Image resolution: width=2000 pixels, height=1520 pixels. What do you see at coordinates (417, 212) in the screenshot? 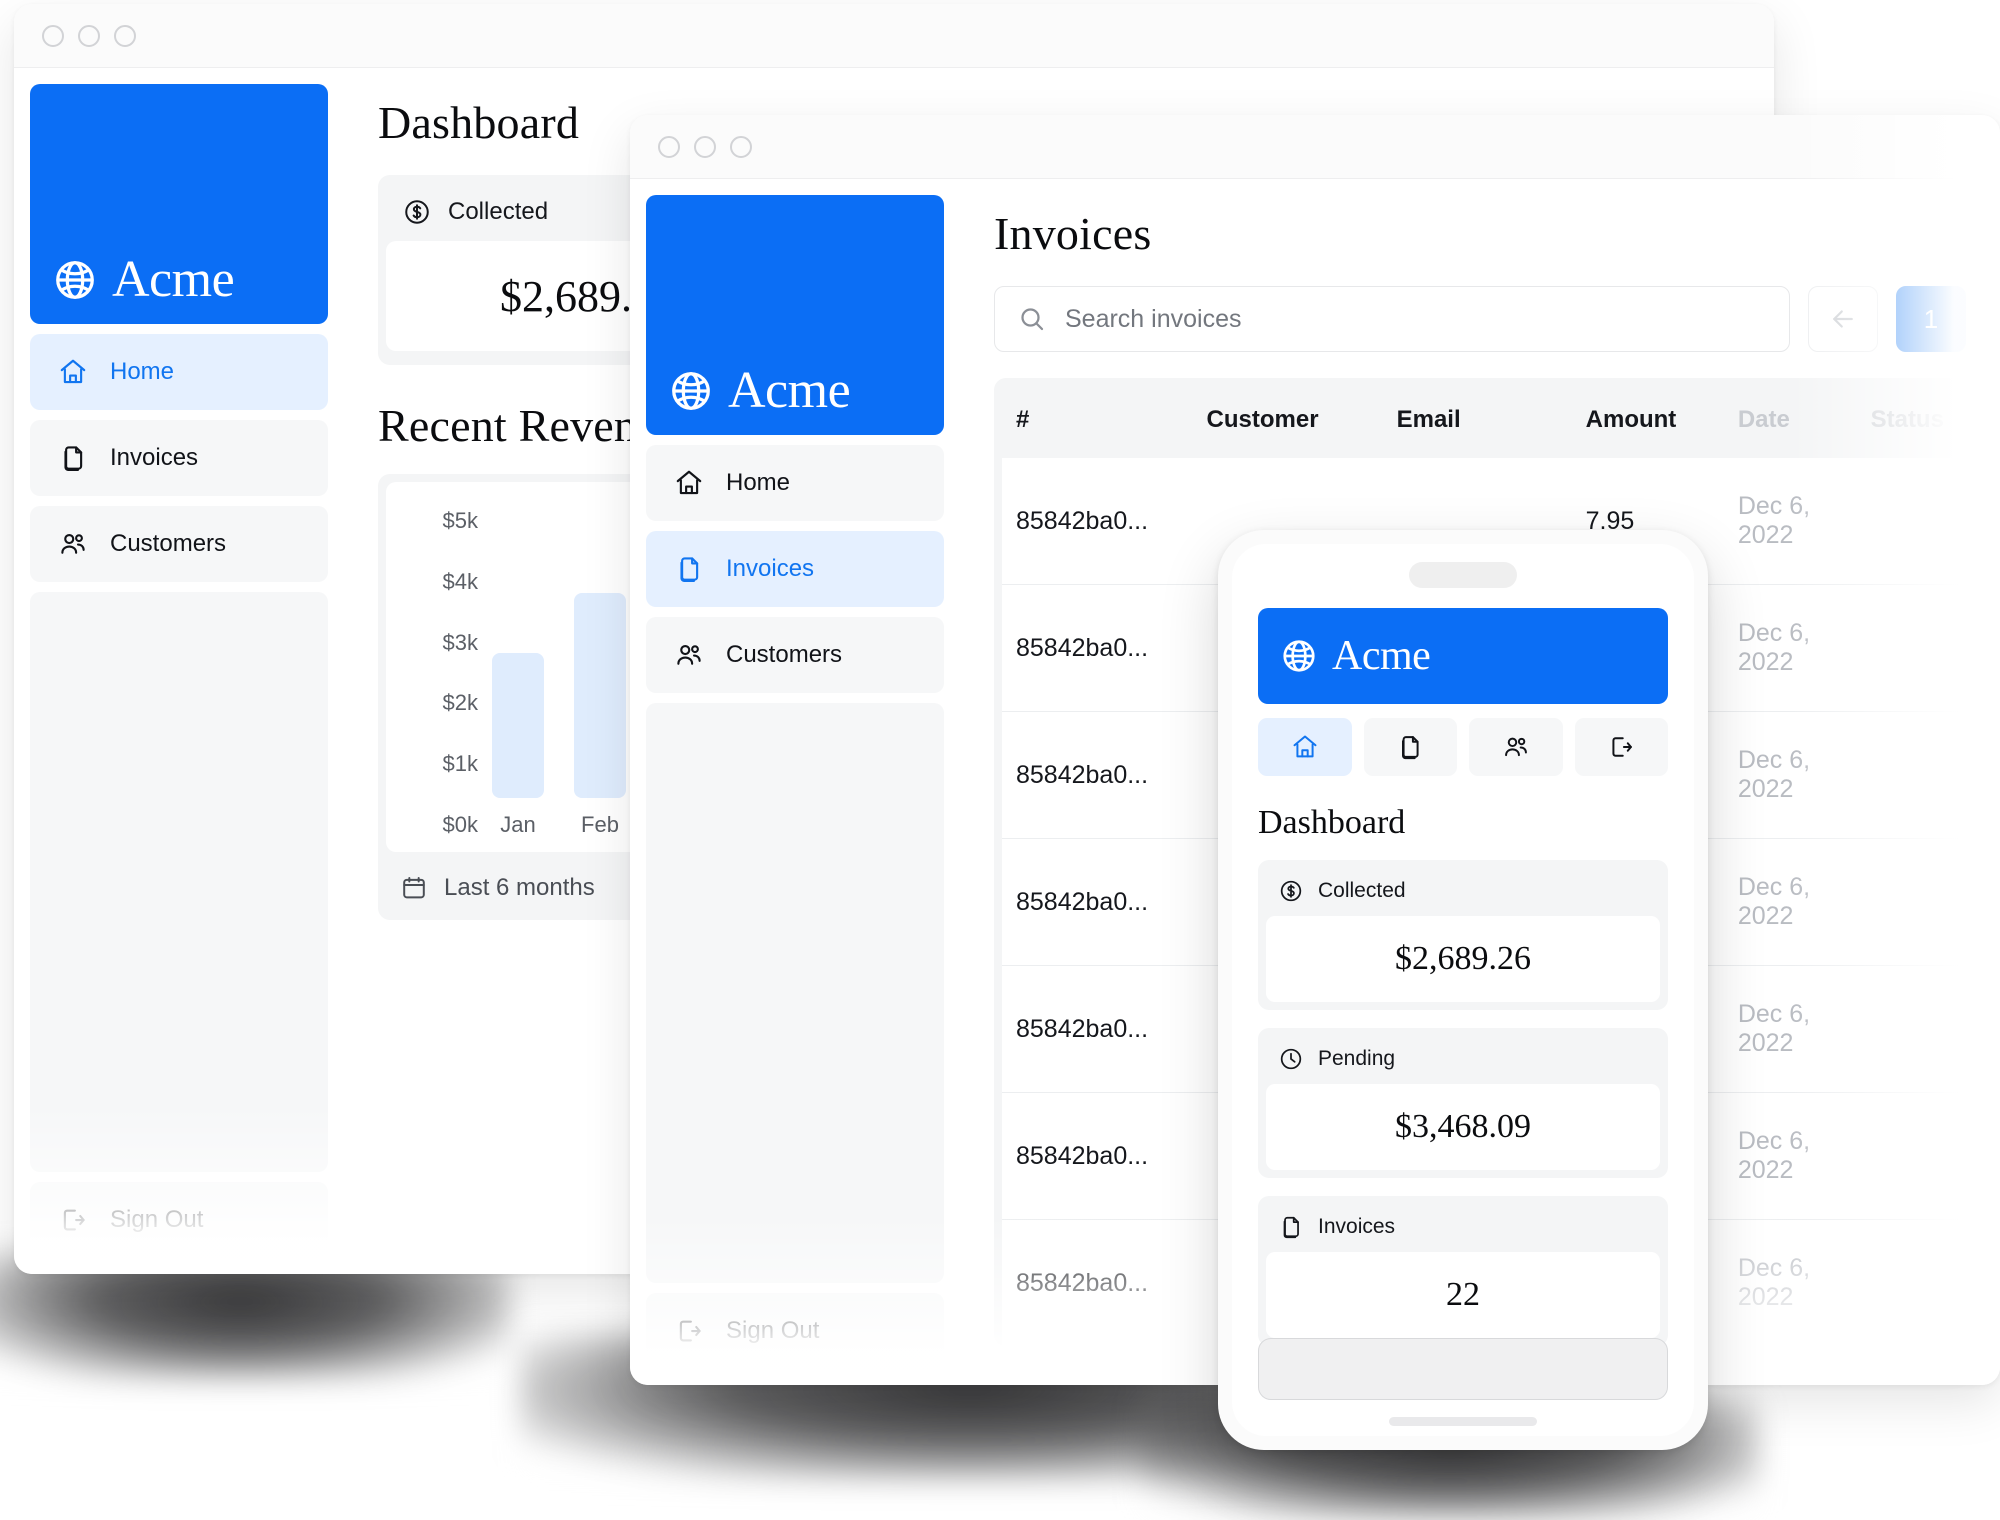
I see `dollar-circle-icon` at bounding box center [417, 212].